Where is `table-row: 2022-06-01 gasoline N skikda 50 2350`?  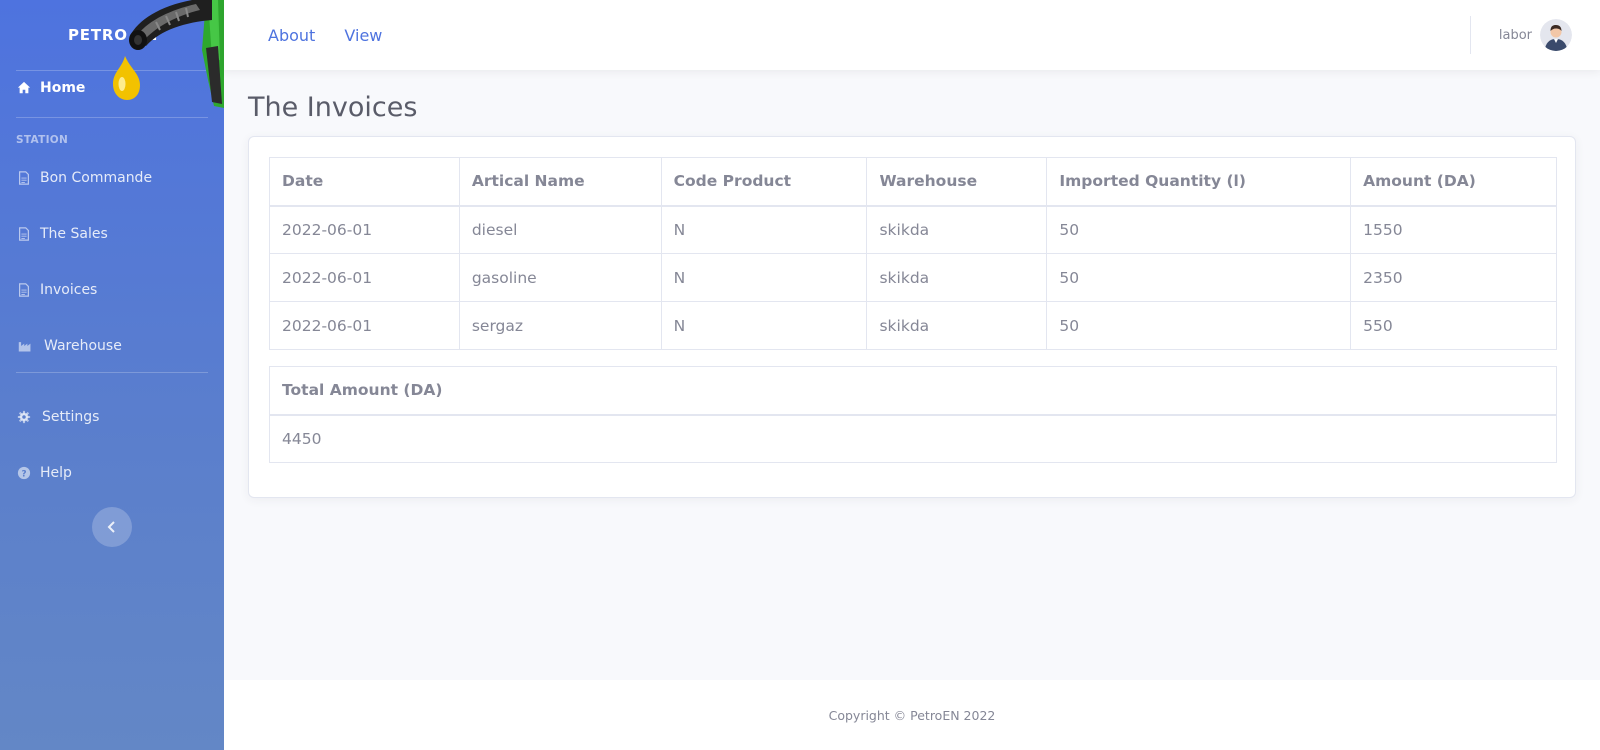 table-row: 2022-06-01 gasoline N skikda 50 2350 is located at coordinates (913, 277).